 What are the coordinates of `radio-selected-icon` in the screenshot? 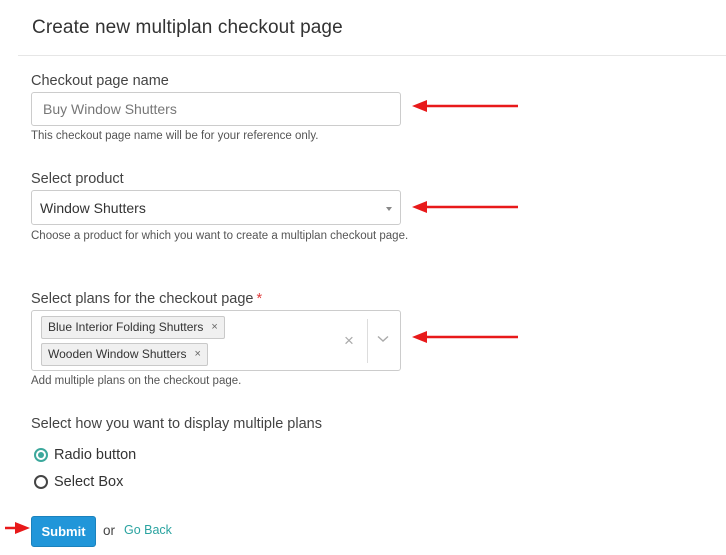 It's located at (41, 455).